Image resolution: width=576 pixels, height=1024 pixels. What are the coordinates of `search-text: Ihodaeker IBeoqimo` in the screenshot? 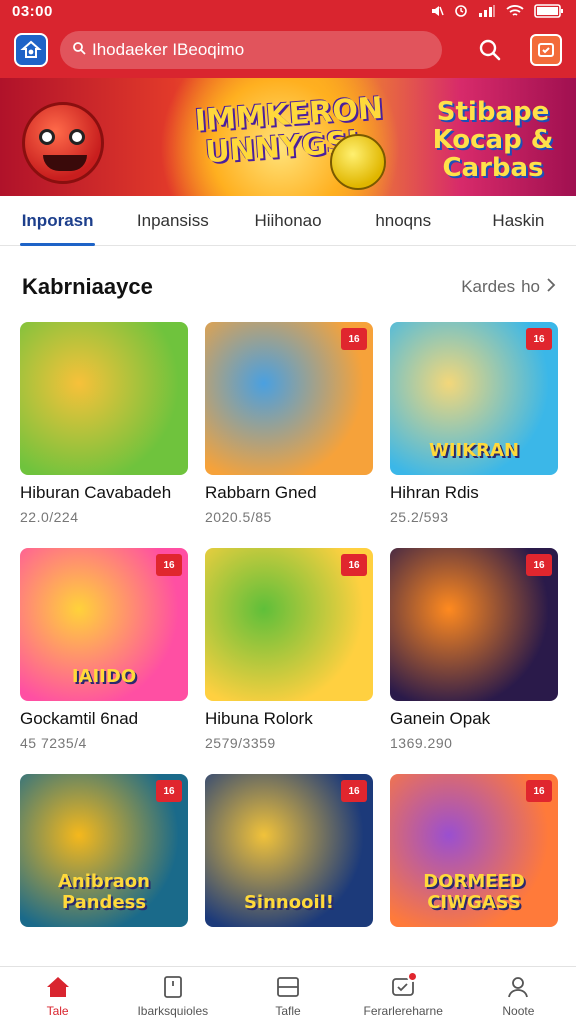 It's located at (168, 49).